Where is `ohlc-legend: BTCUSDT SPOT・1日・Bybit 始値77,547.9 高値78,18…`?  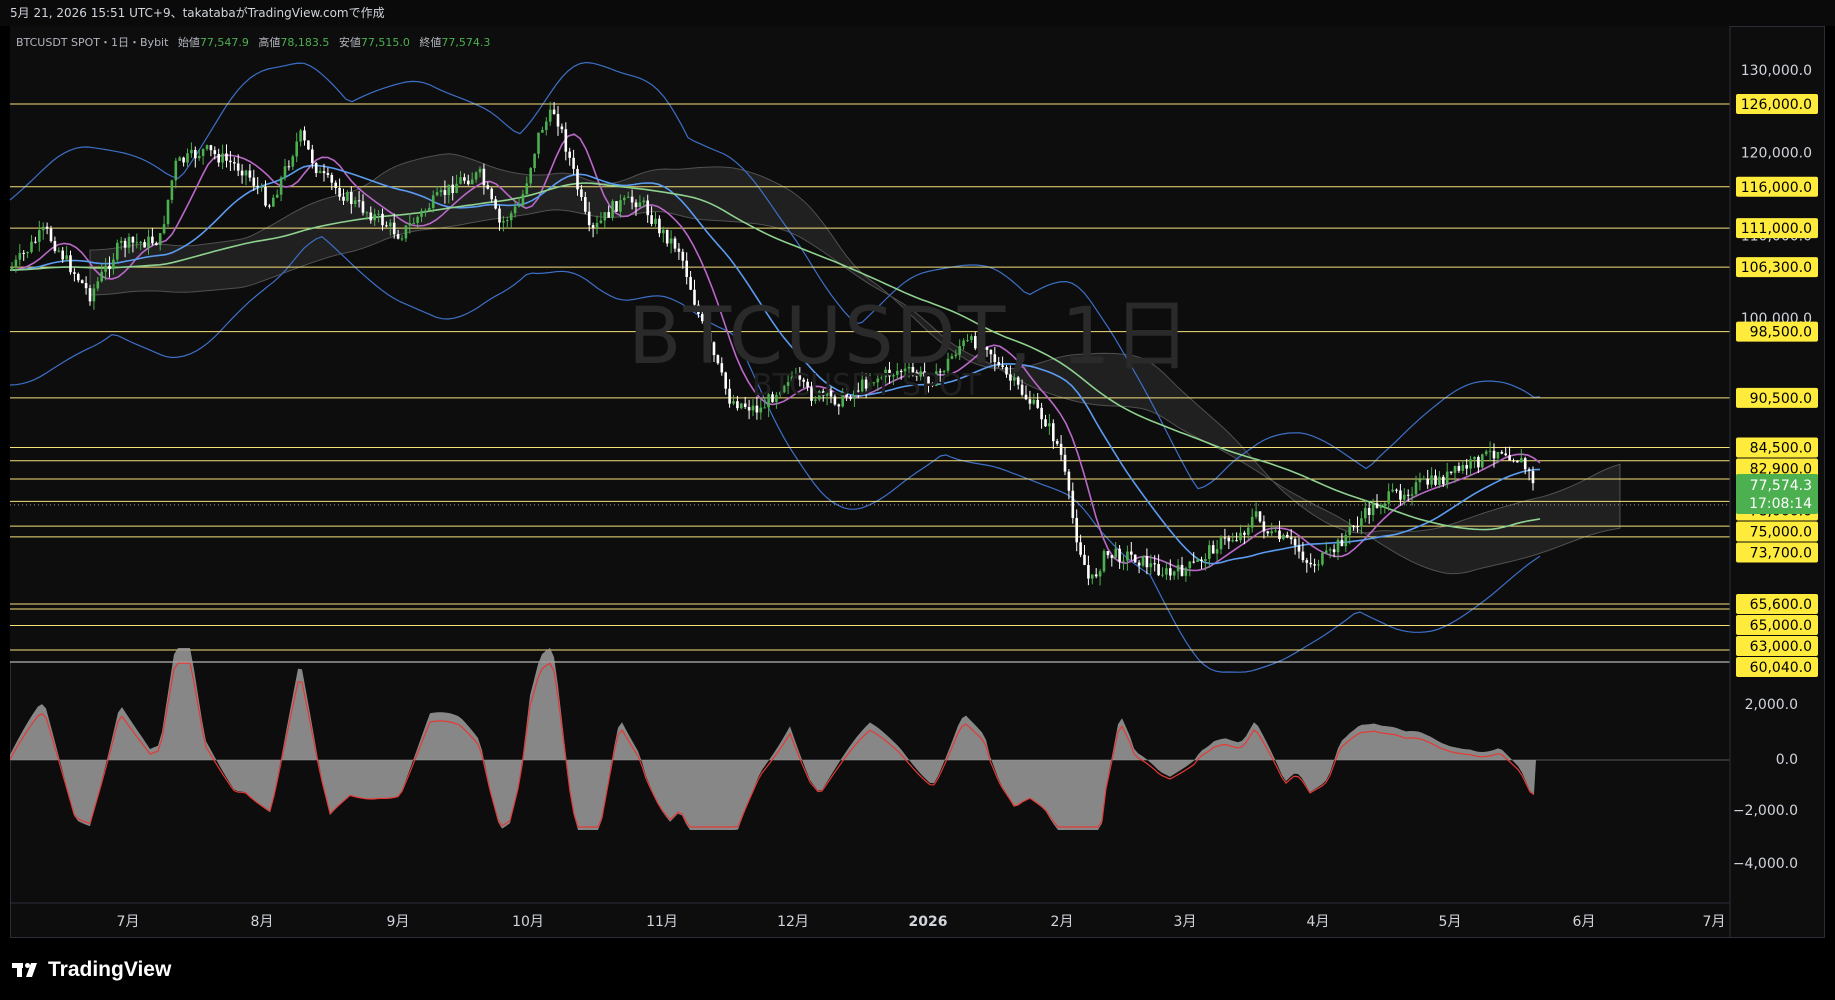 ohlc-legend: BTCUSDT SPOT・1日・Bybit 始値77,547.9 高値78,18… is located at coordinates (253, 42).